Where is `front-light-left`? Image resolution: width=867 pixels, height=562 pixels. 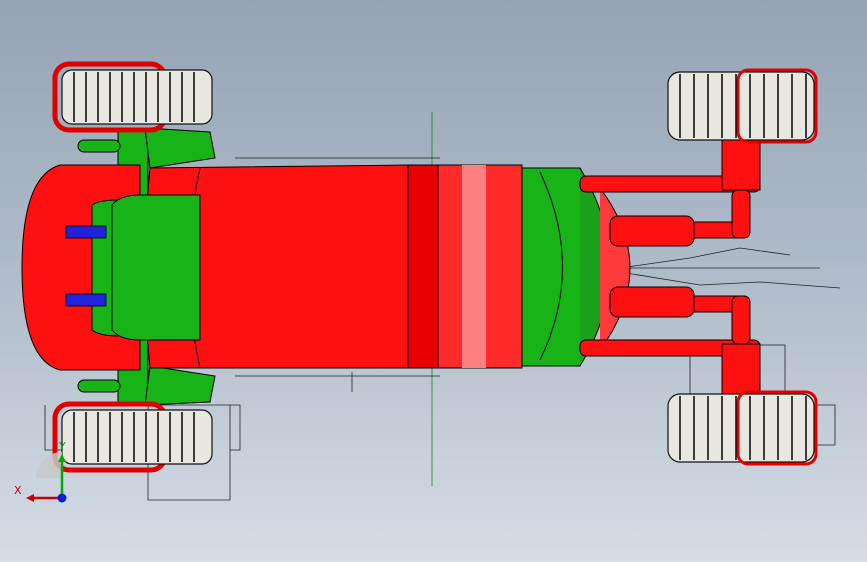 front-light-left is located at coordinates (86, 232).